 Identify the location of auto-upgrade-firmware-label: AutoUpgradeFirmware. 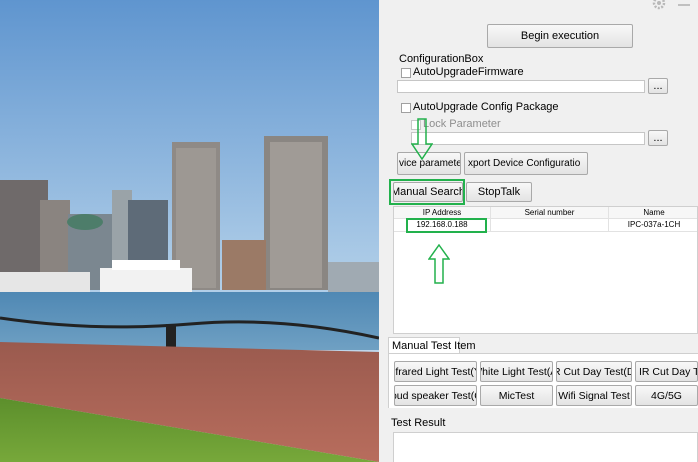
(468, 72).